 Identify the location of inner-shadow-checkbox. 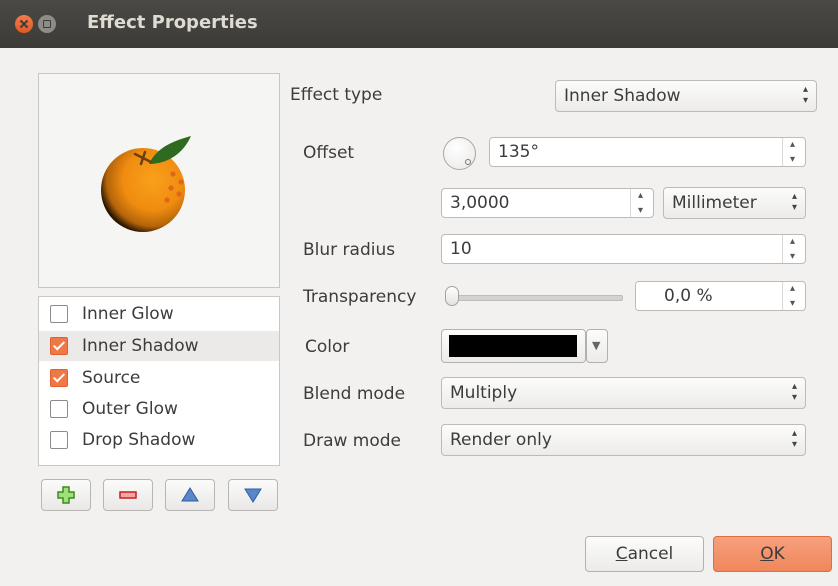
(59, 346).